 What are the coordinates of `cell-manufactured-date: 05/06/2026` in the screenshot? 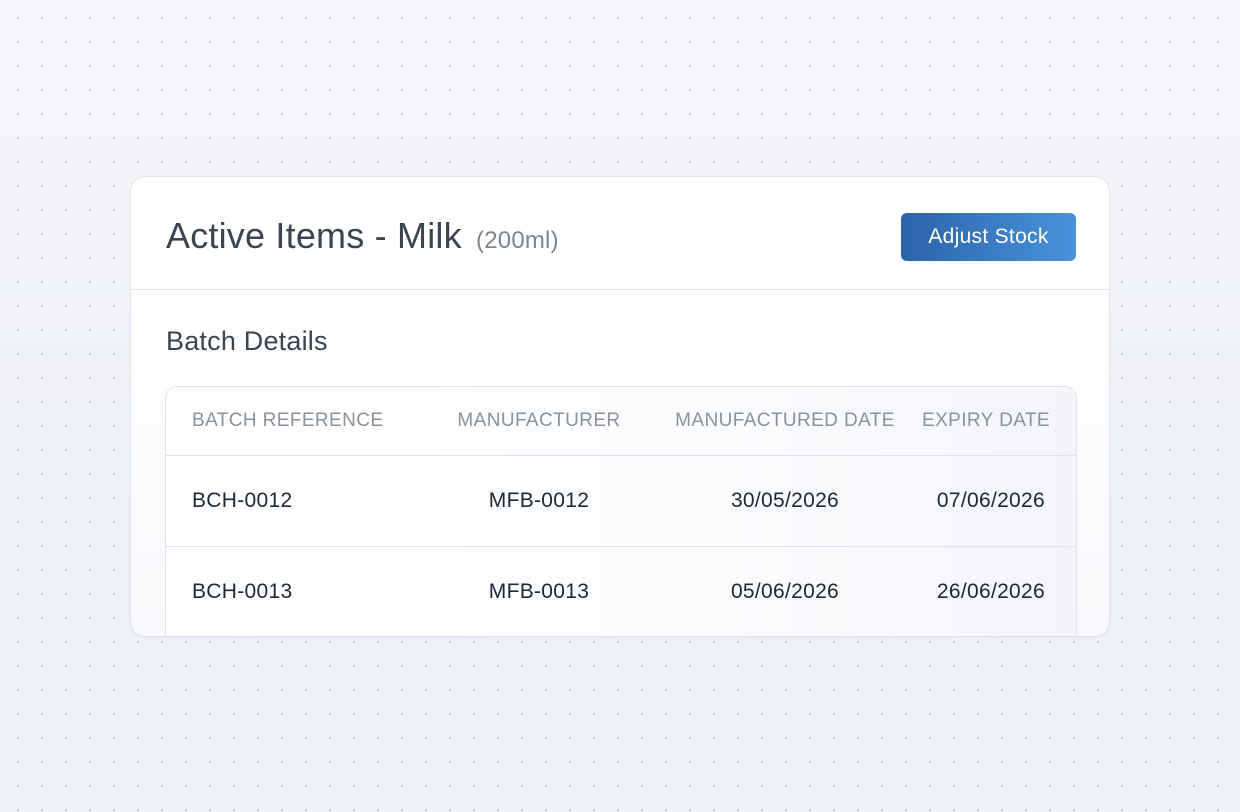 It's located at (785, 591).